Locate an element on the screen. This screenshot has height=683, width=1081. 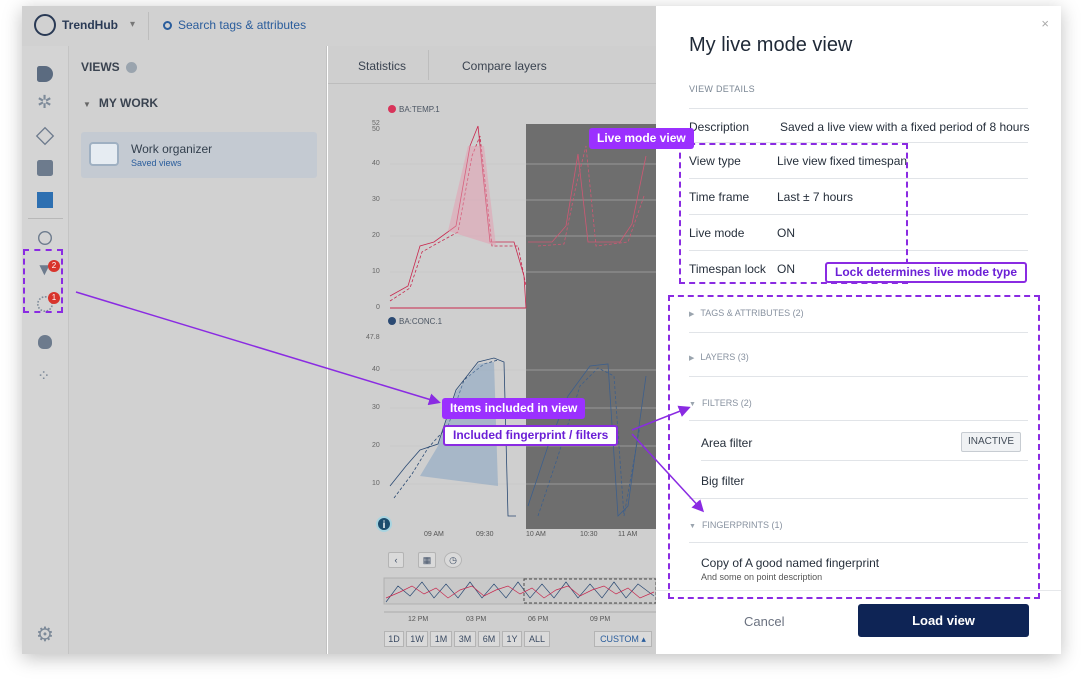
app-name: TrendHub is located at coordinates (90, 25).